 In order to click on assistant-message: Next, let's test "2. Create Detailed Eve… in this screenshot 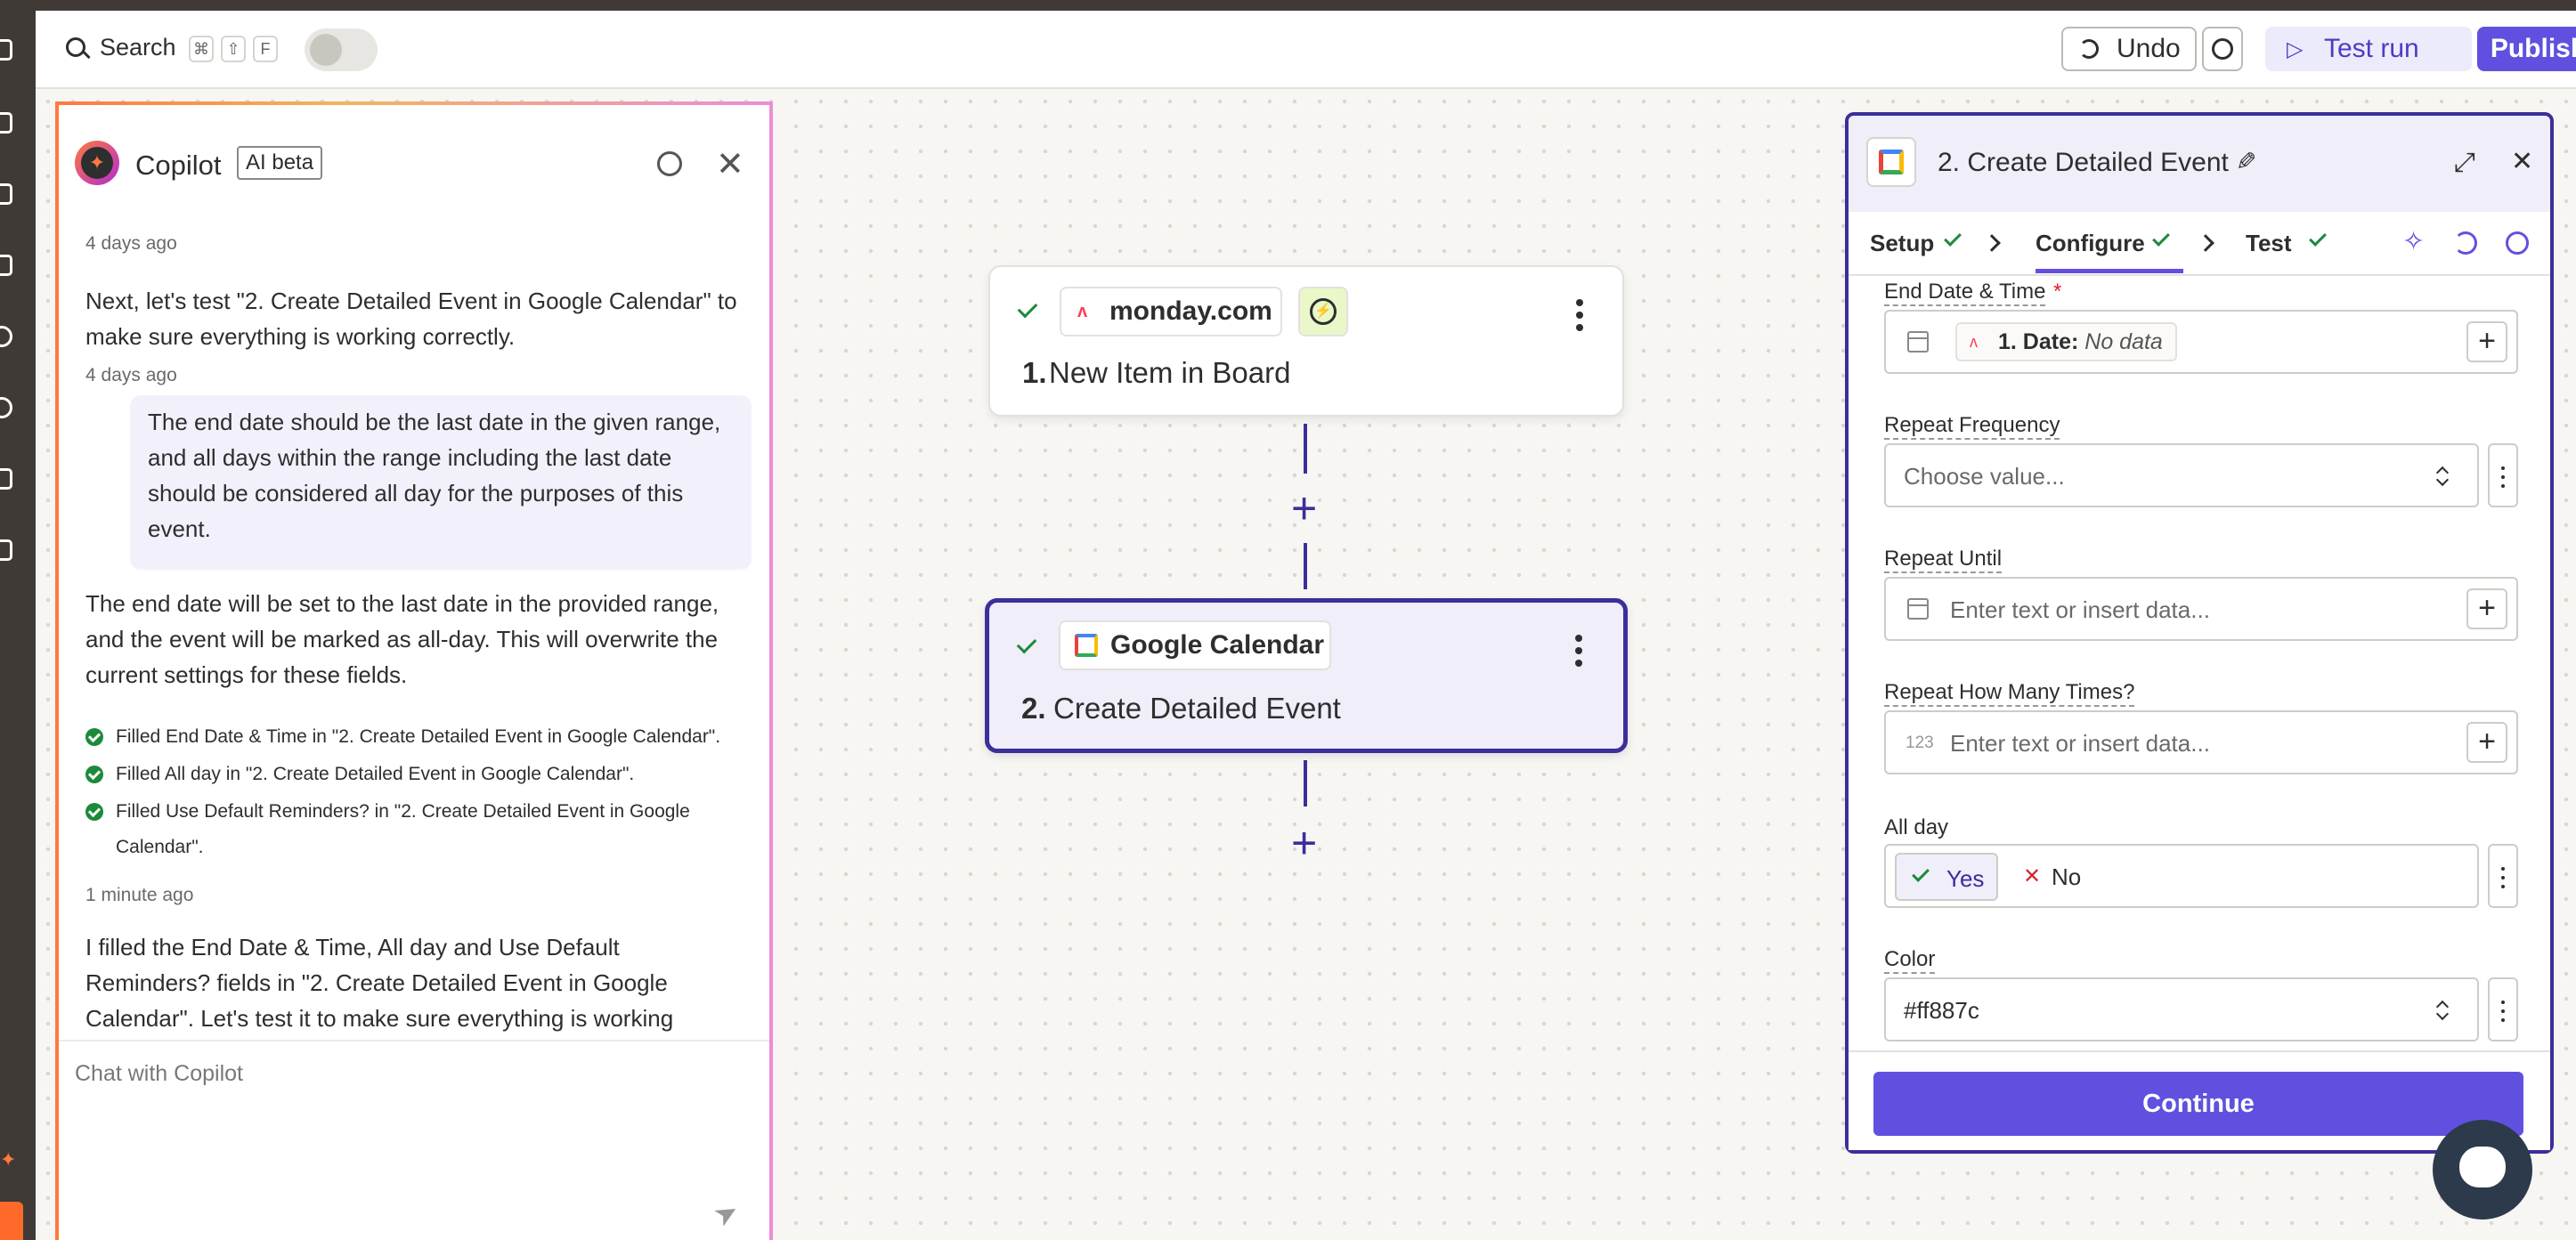, I will do `click(411, 319)`.